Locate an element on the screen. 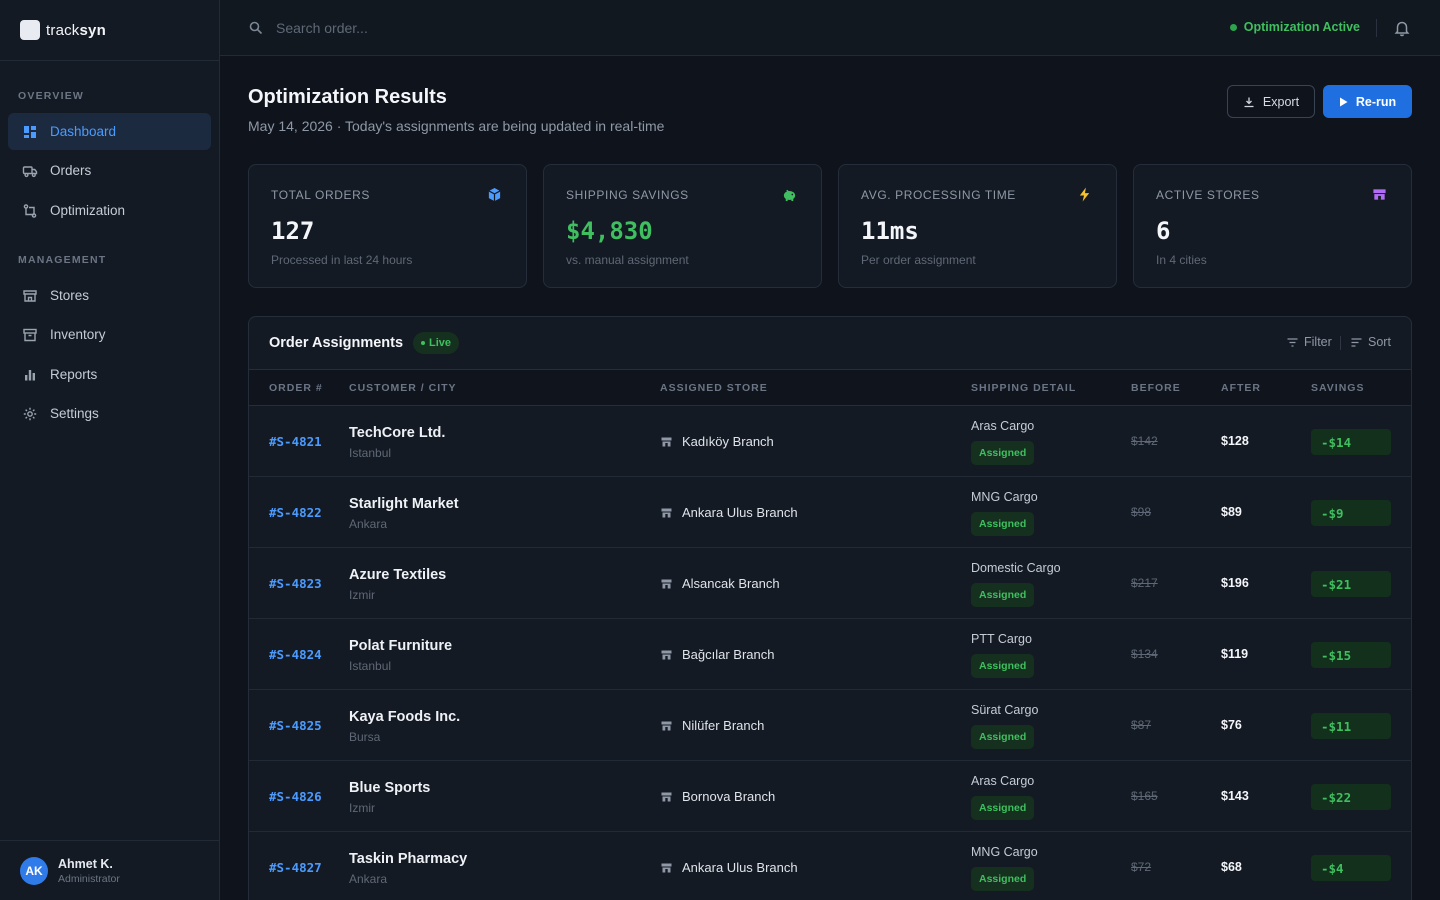 The height and width of the screenshot is (900, 1440). column-header-order: ORDER # is located at coordinates (296, 388).